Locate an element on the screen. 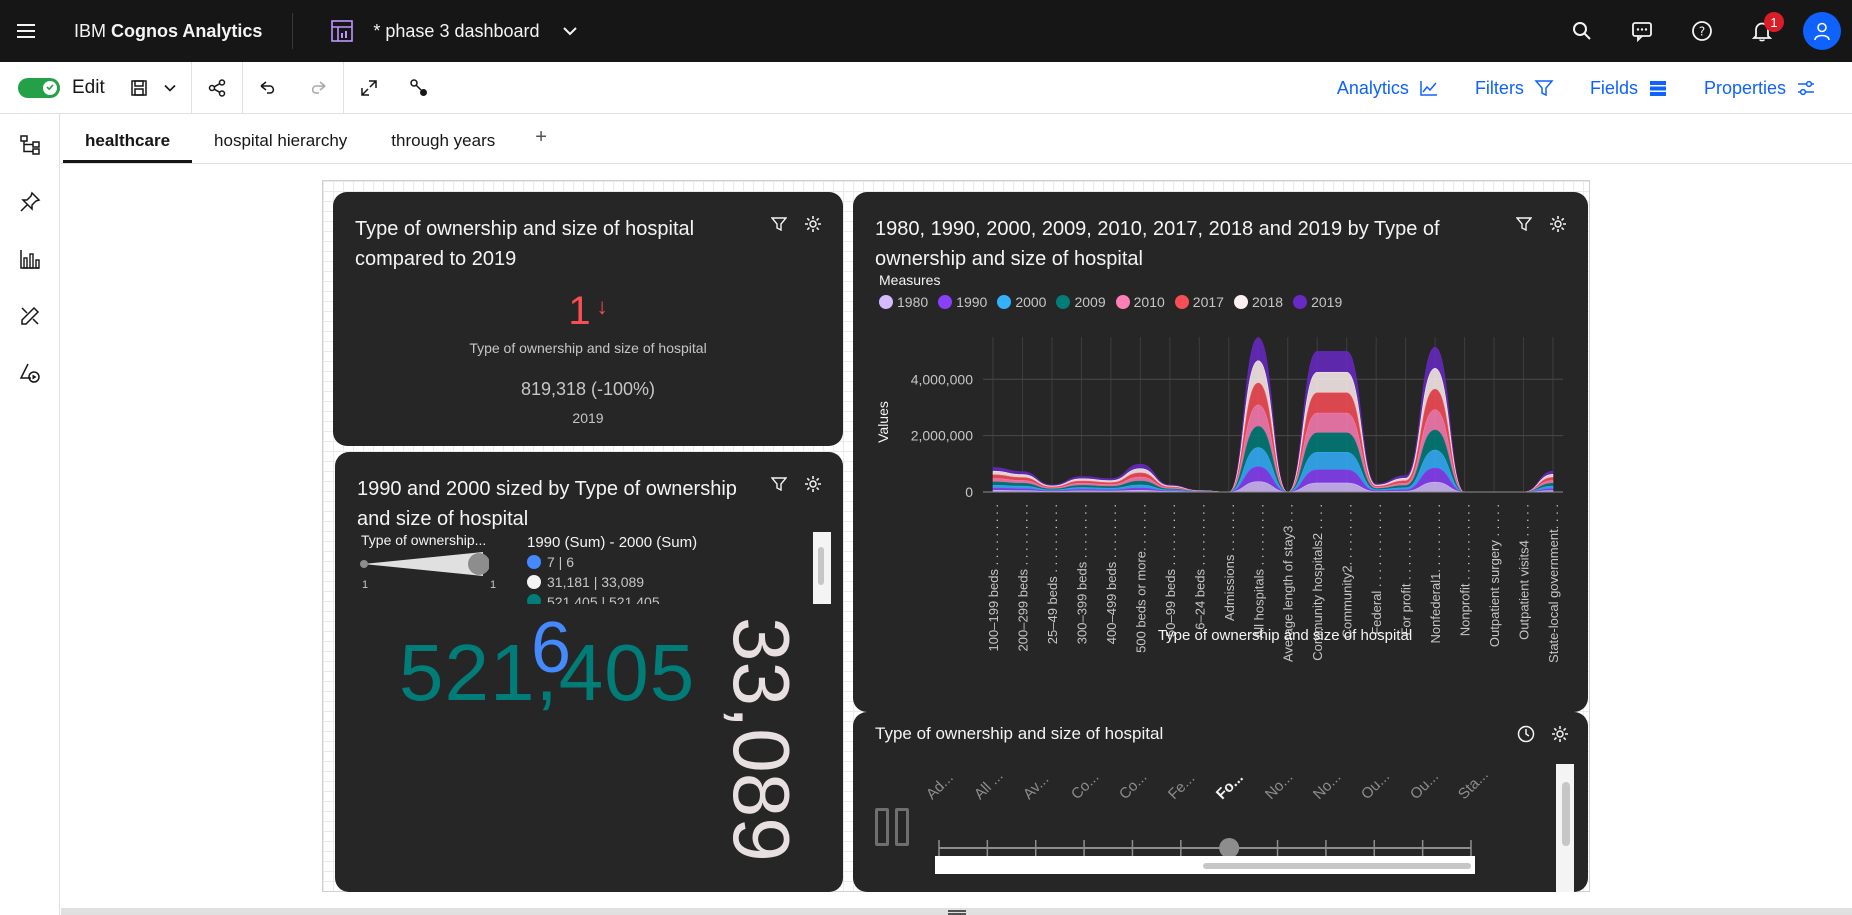 The image size is (1852, 915). visualizations-icon is located at coordinates (30, 258).